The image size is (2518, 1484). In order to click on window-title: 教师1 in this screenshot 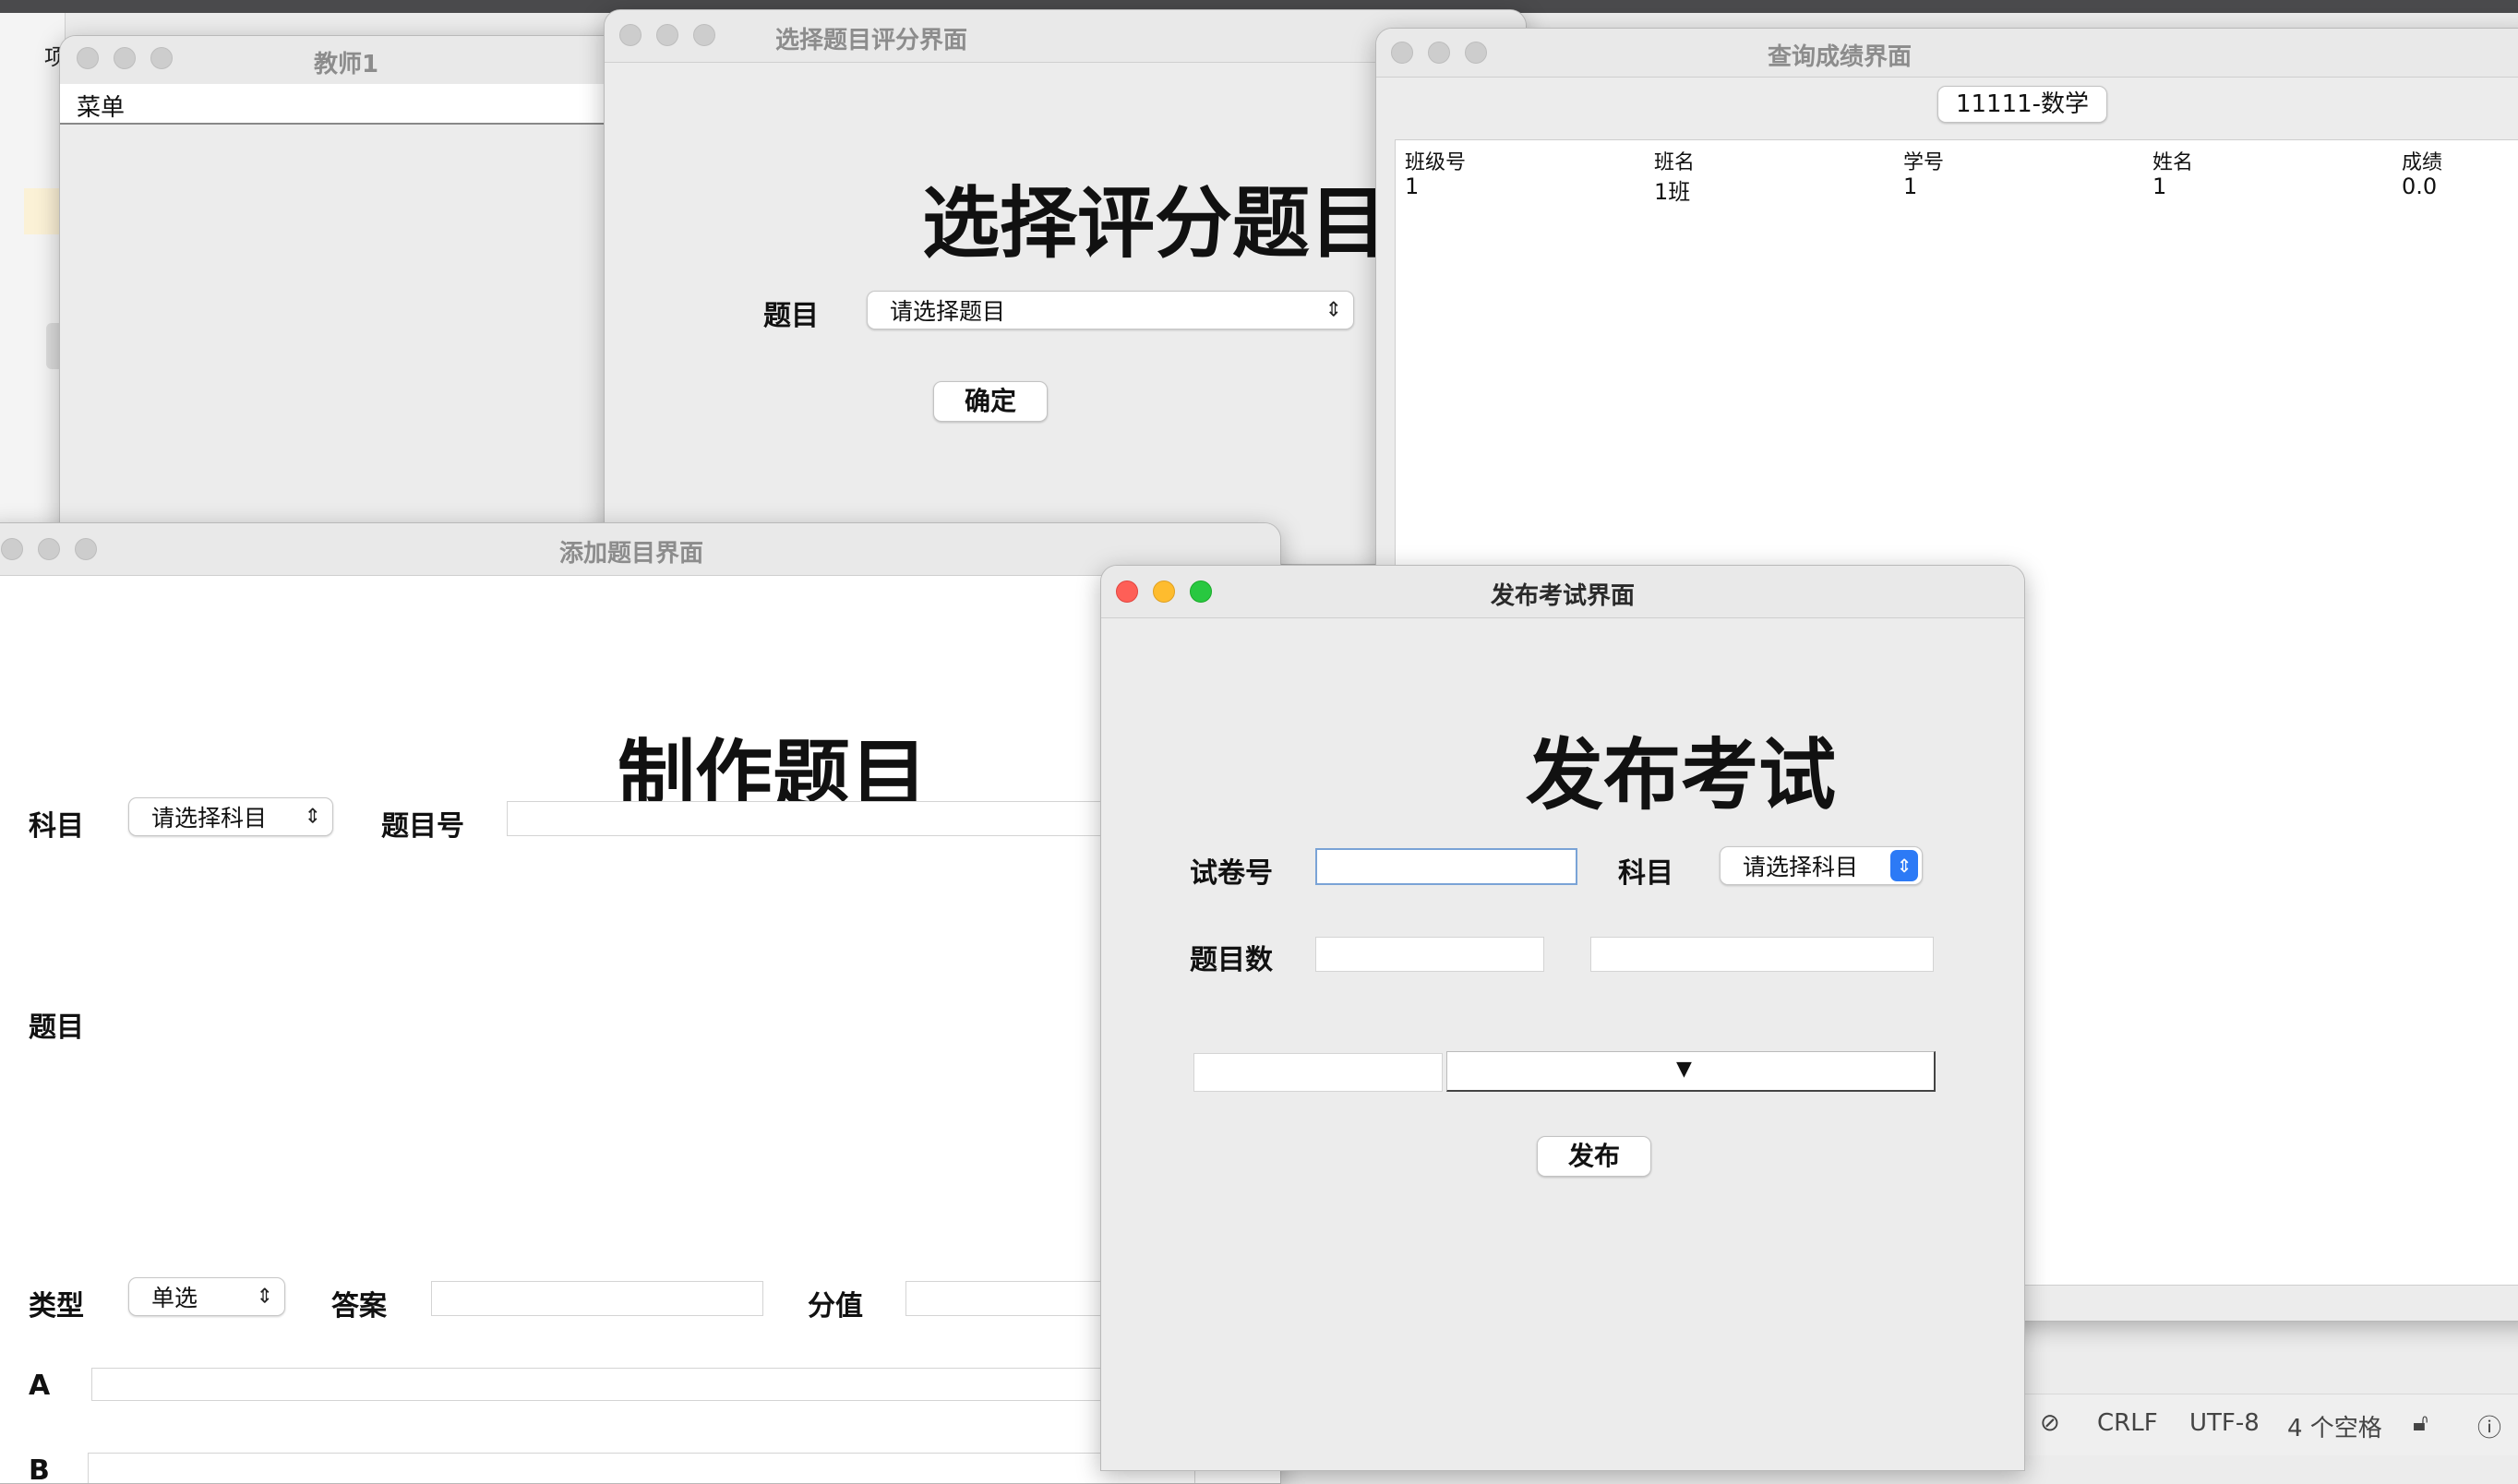, I will do `click(346, 64)`.